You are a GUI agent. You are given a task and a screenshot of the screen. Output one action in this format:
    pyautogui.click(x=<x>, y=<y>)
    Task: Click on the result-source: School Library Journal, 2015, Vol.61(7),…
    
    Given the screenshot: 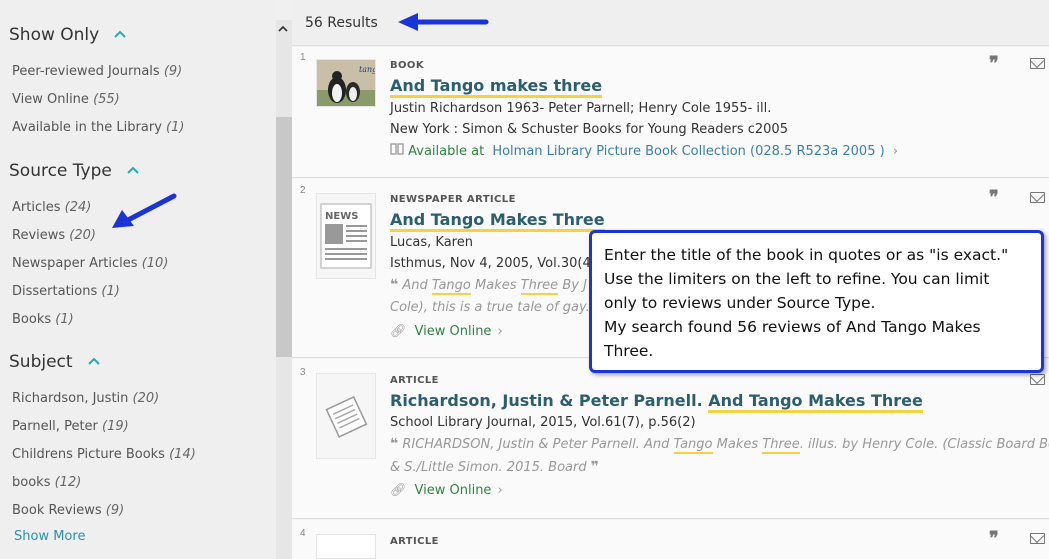 What is the action you would take?
    pyautogui.click(x=543, y=422)
    